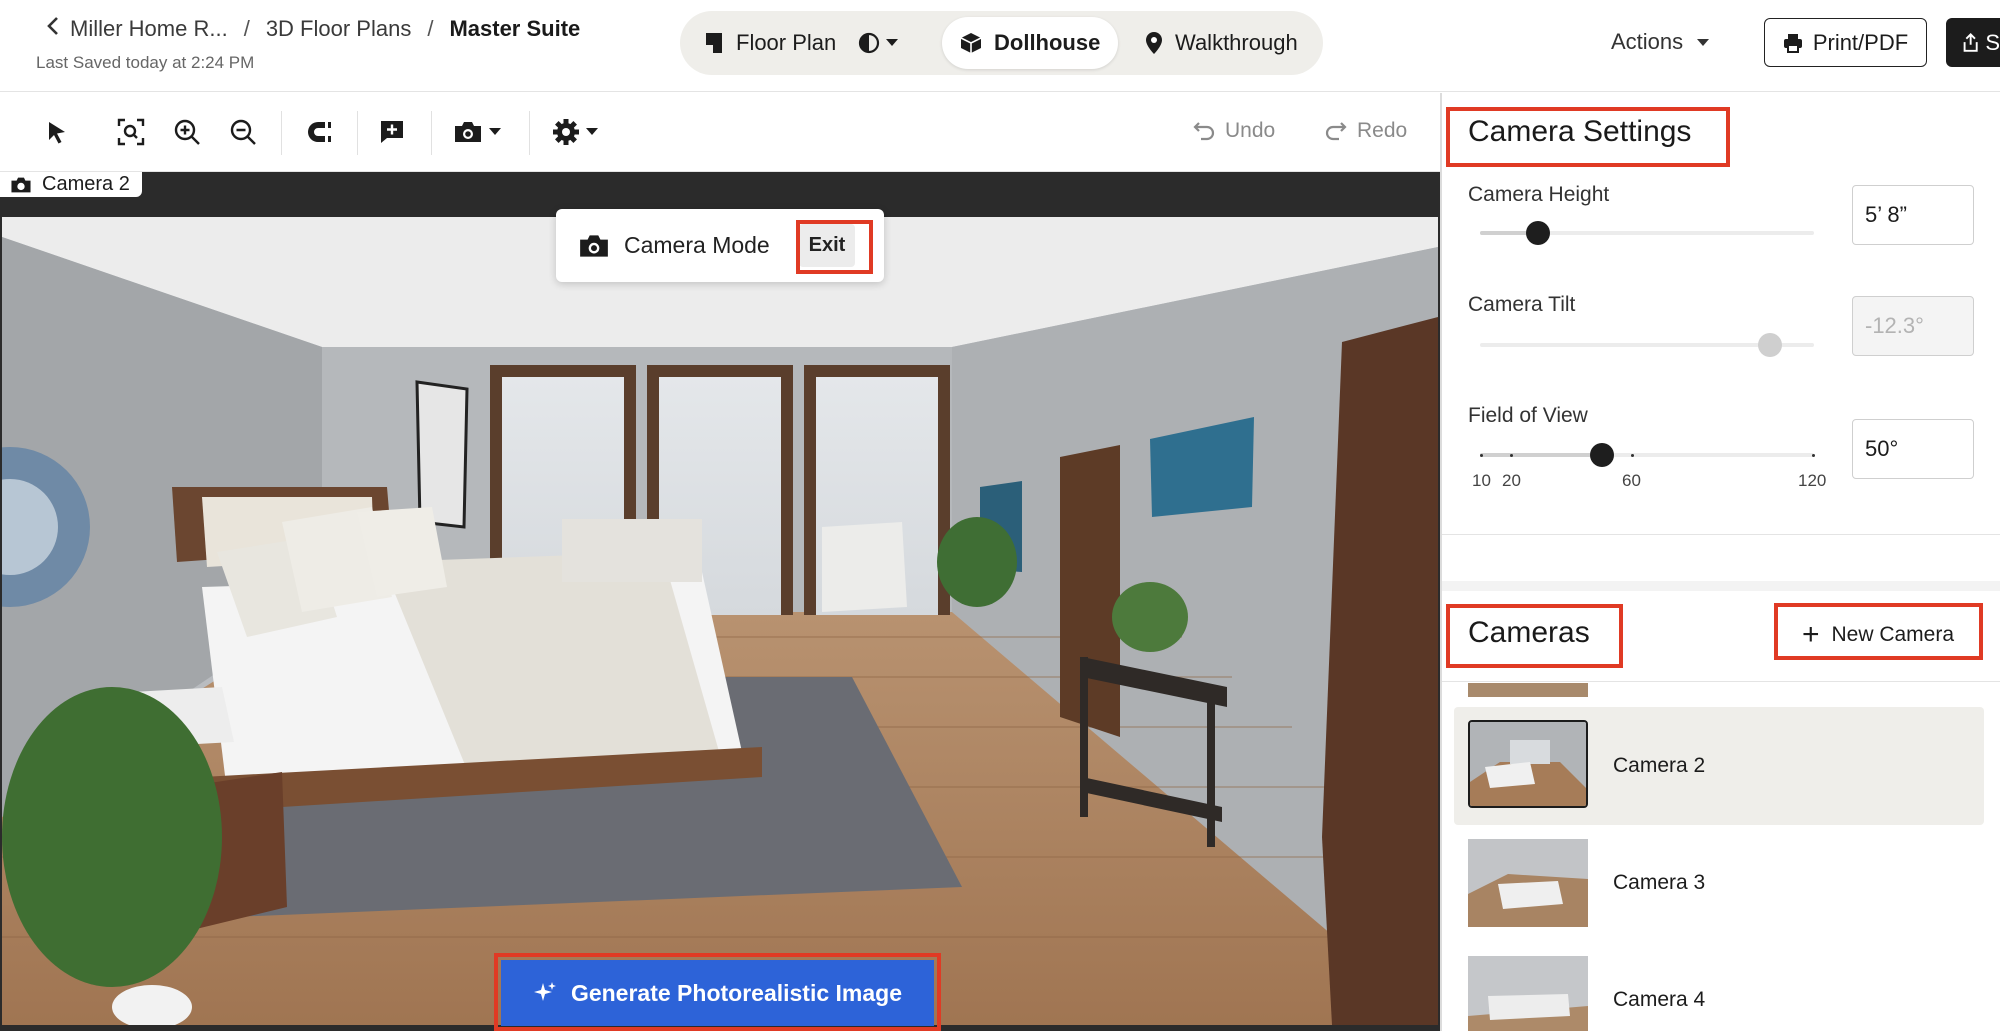 Image resolution: width=2000 pixels, height=1031 pixels. I want to click on redo-icon, so click(1336, 131).